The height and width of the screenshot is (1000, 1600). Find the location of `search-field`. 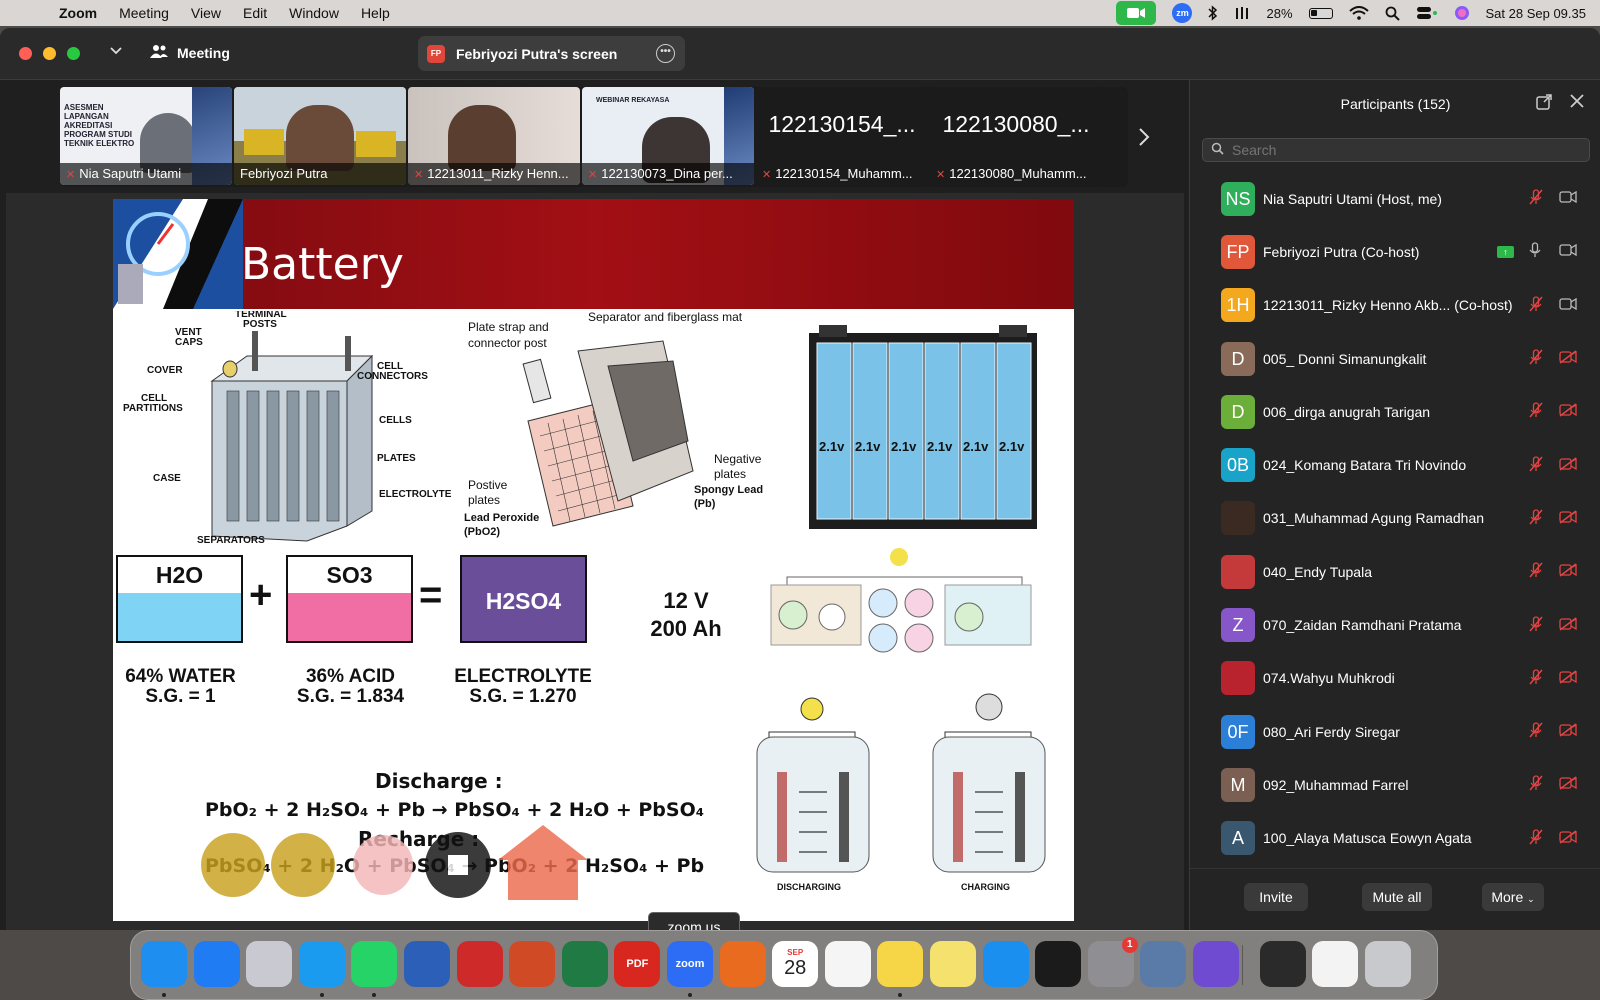

search-field is located at coordinates (1396, 150).